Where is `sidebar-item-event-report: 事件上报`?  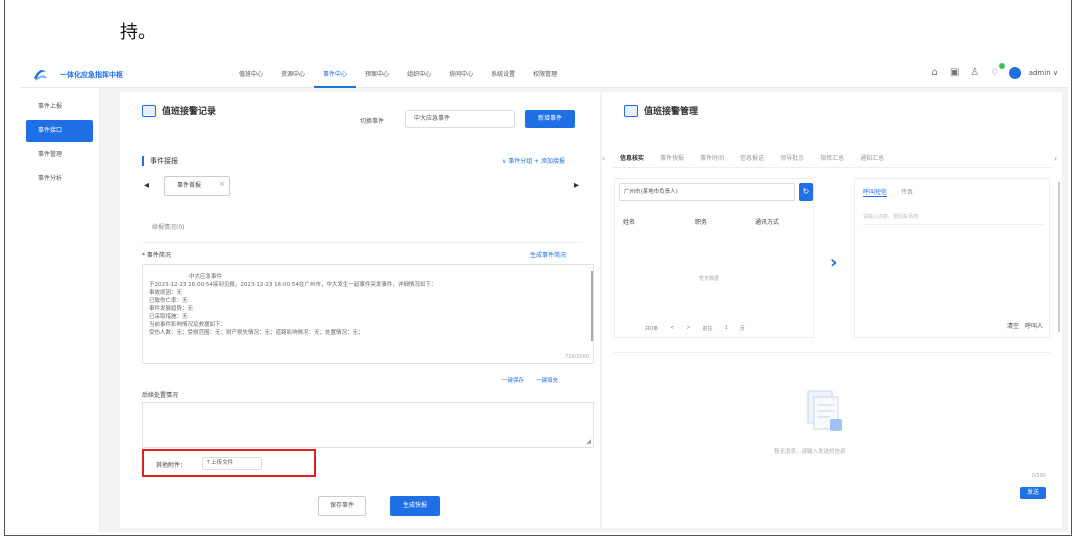
sidebar-item-event-report: 事件上报 is located at coordinates (59, 107).